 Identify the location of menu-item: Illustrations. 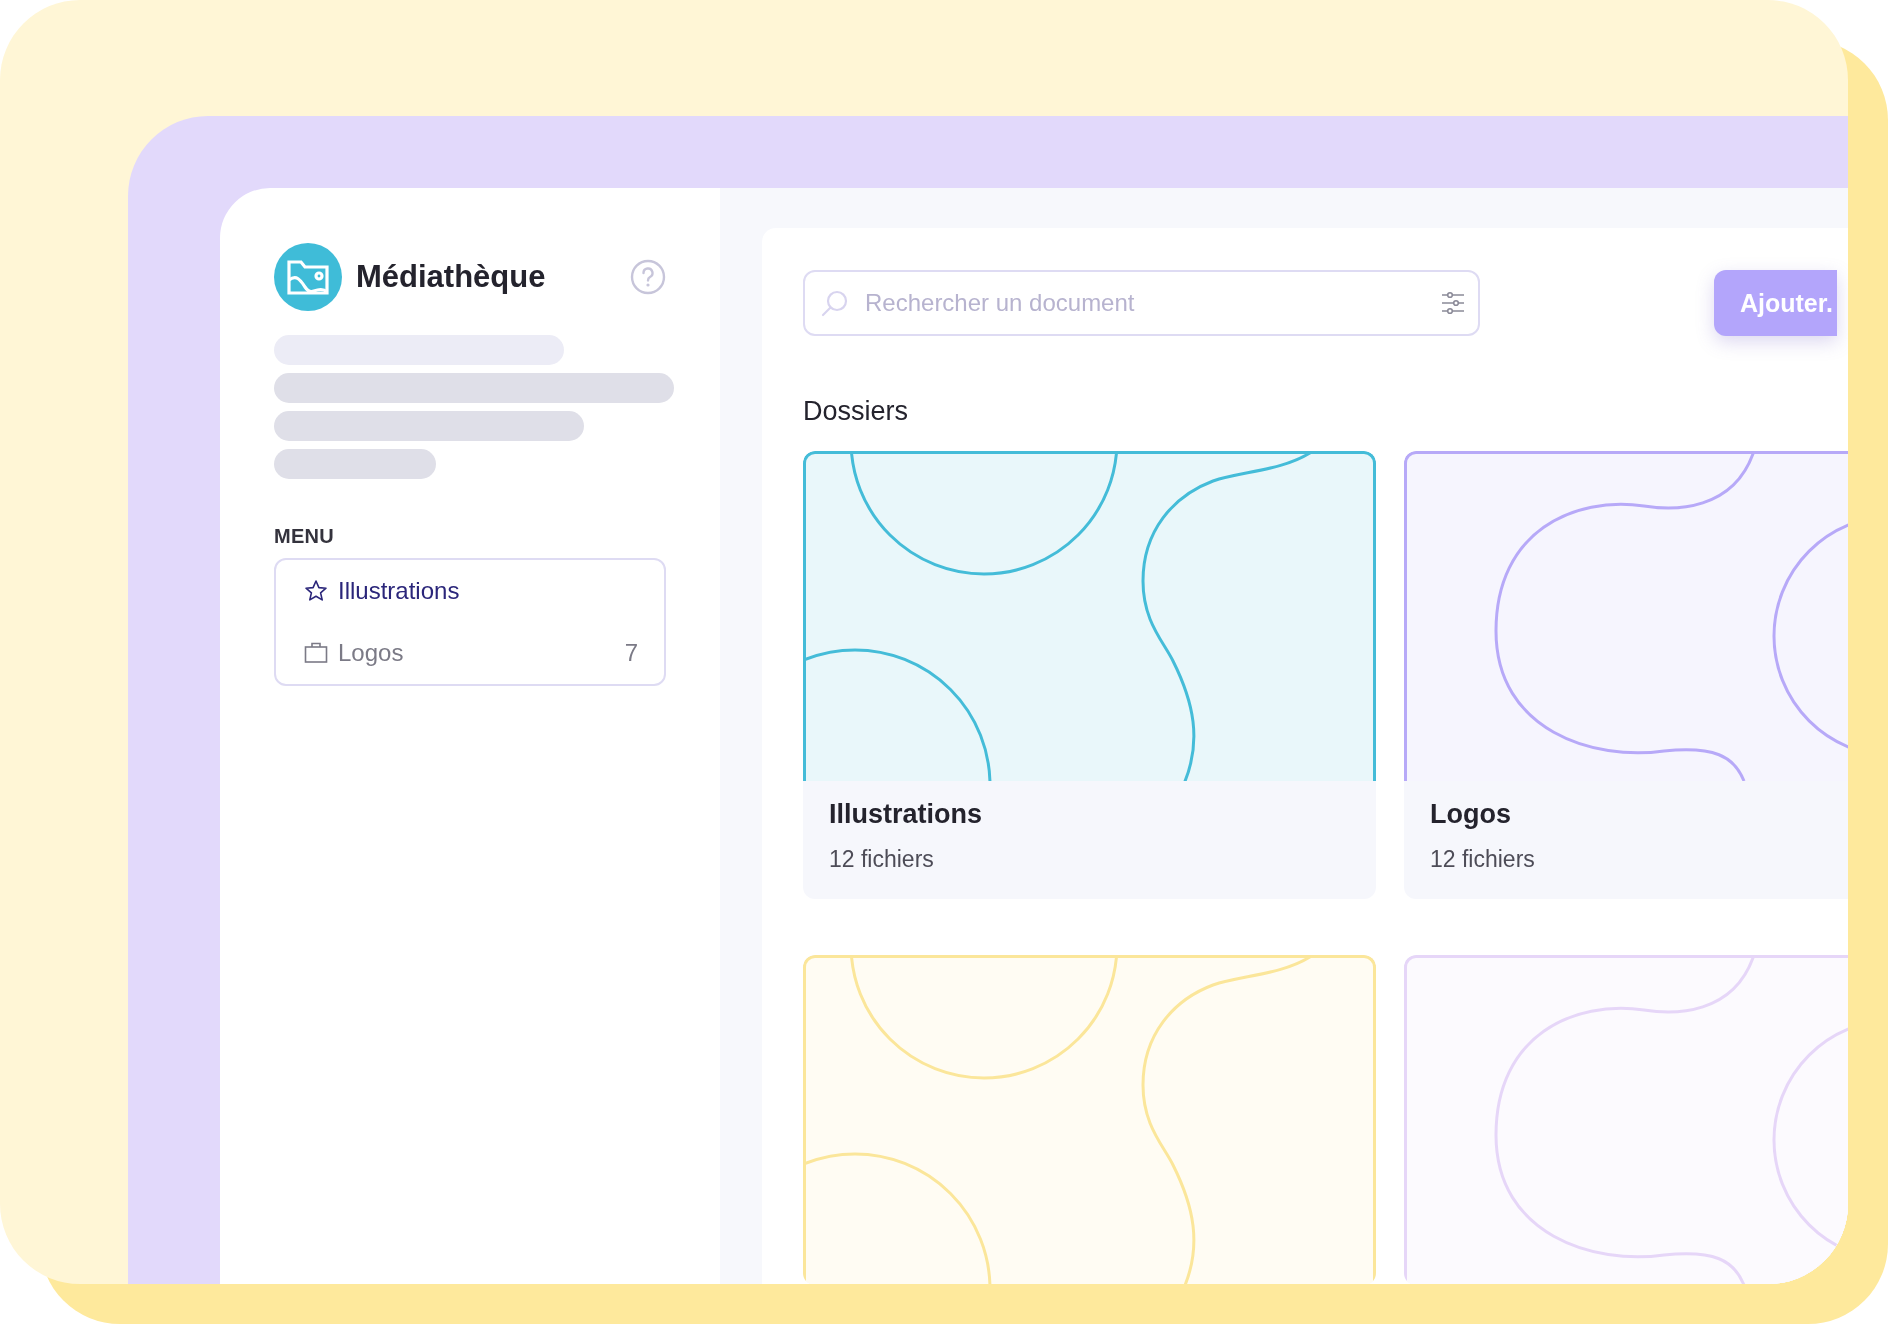
(470, 591).